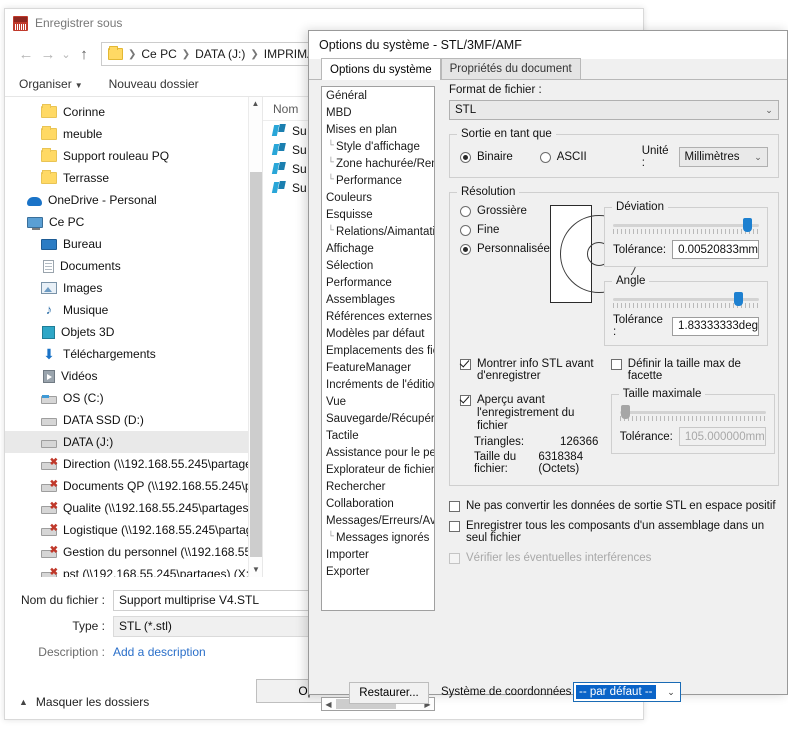 The height and width of the screenshot is (750, 788). What do you see at coordinates (378, 265) in the screenshot?
I see `options-tree-item-10: Sélection` at bounding box center [378, 265].